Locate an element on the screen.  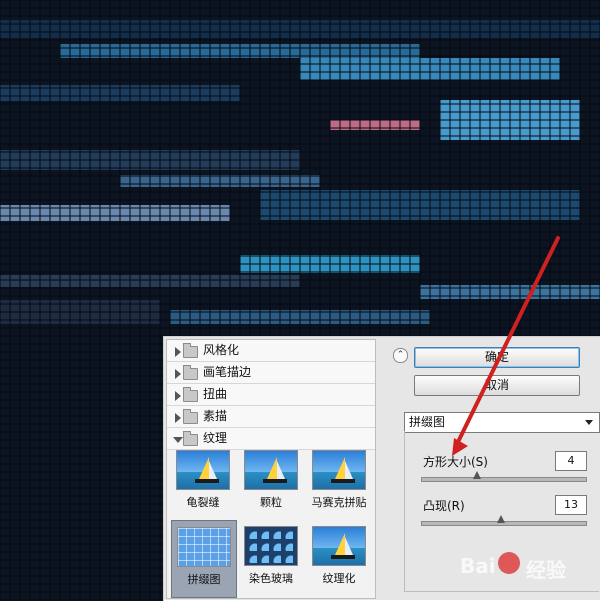
chevron-down-icon is located at coordinates (589, 422).